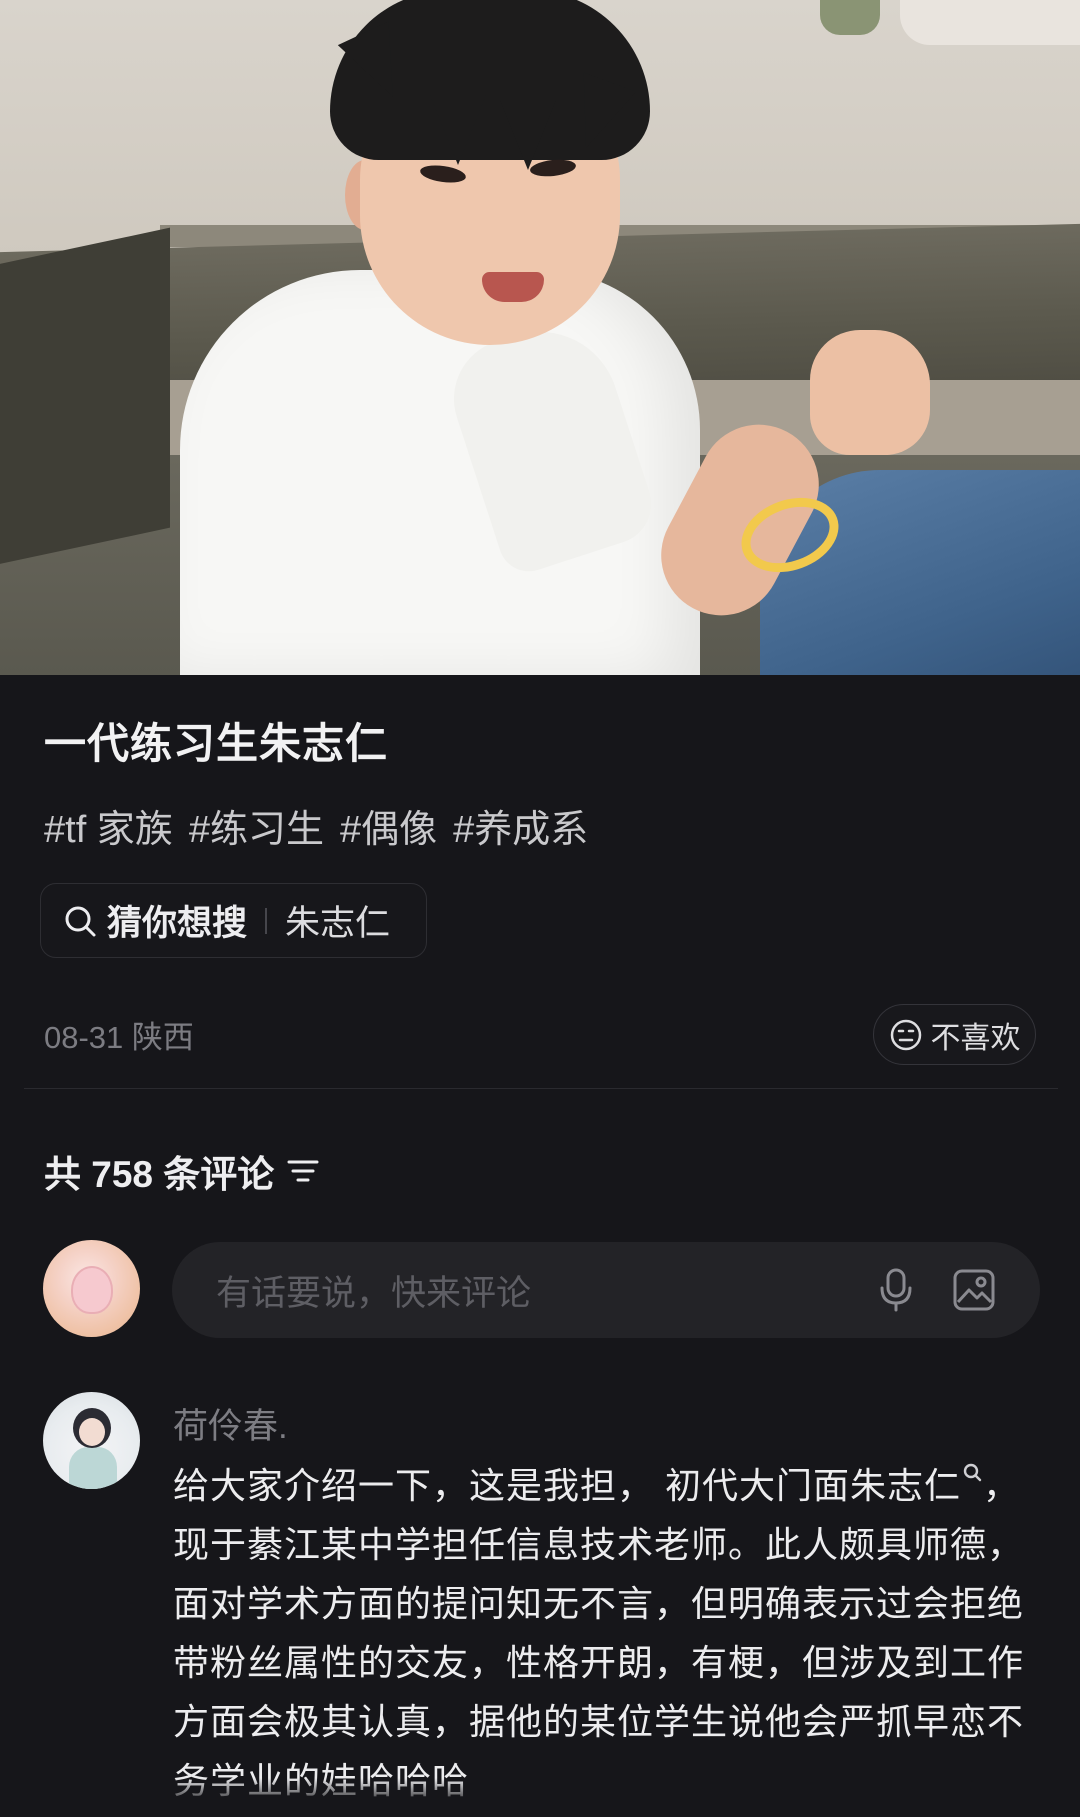 Image resolution: width=1080 pixels, height=1817 pixels. Describe the element at coordinates (159, 1174) in the screenshot. I see `comment-count-label: 共 758 条评论` at that location.